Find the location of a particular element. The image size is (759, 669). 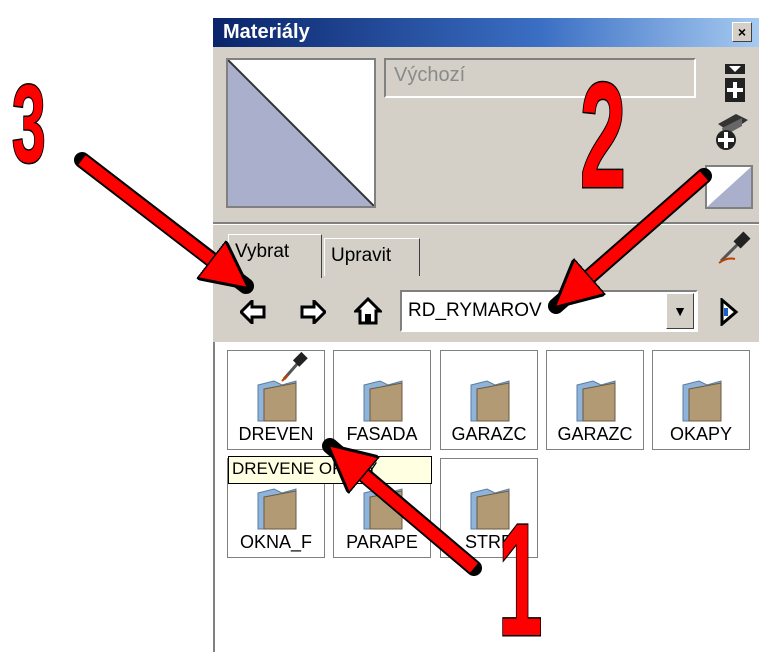

add-to-model-icon is located at coordinates (732, 132).